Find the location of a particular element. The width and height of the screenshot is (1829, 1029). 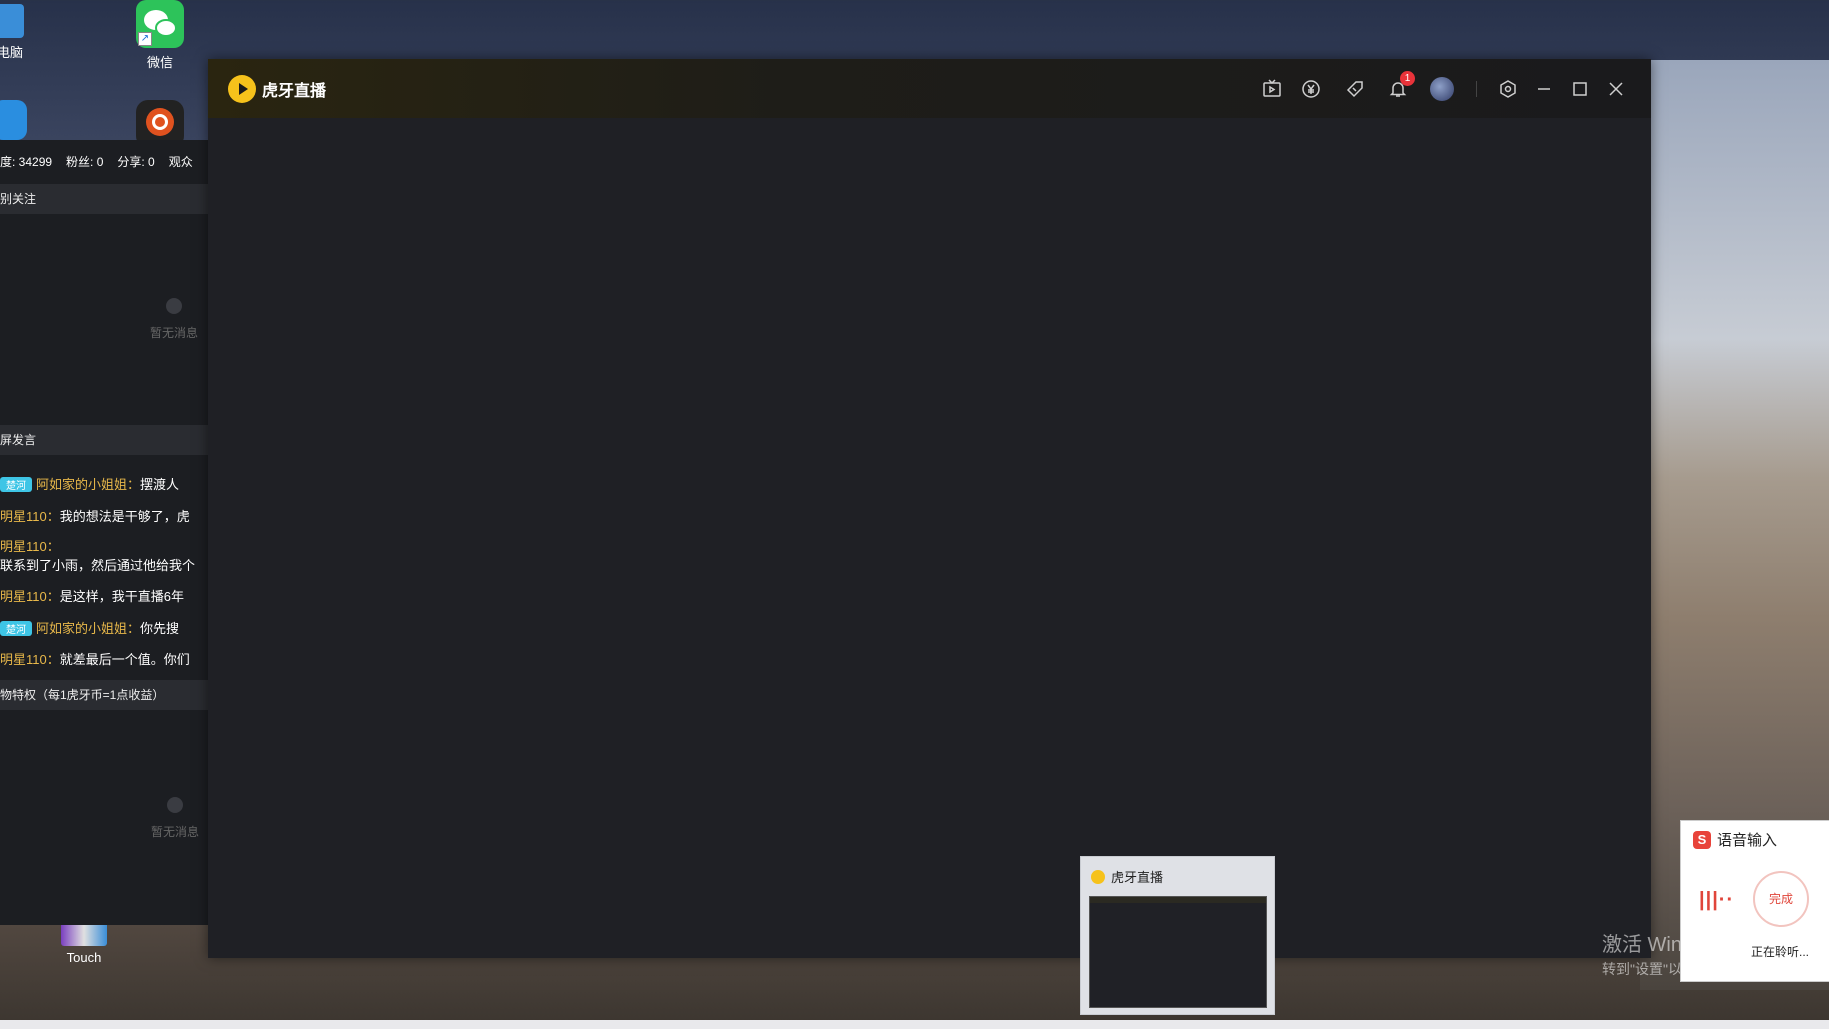

chat-text: 你先搜 is located at coordinates (160, 628).